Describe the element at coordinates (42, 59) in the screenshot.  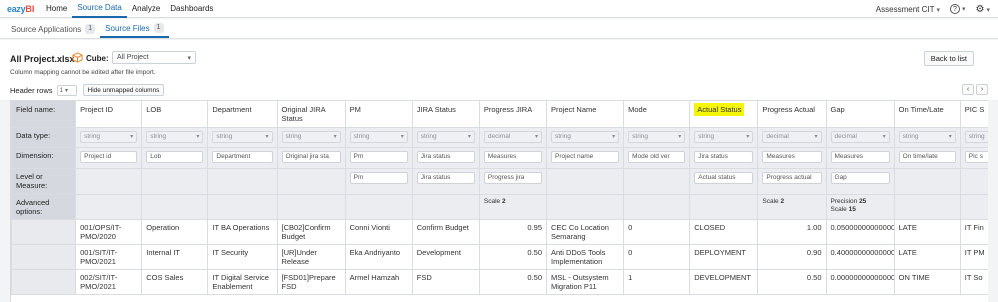
I see `file-title: All Project.xlsx` at that location.